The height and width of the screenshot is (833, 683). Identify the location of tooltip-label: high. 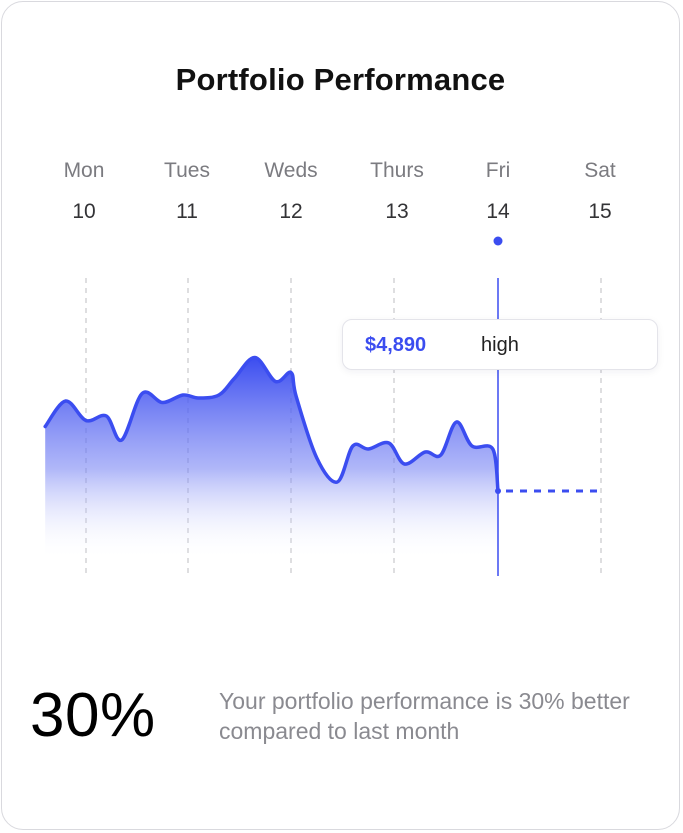
(500, 345).